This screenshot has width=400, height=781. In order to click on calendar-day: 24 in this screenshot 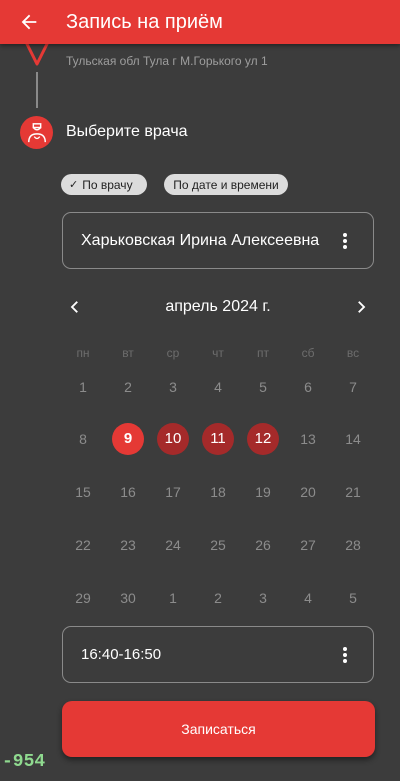, I will do `click(173, 545)`.